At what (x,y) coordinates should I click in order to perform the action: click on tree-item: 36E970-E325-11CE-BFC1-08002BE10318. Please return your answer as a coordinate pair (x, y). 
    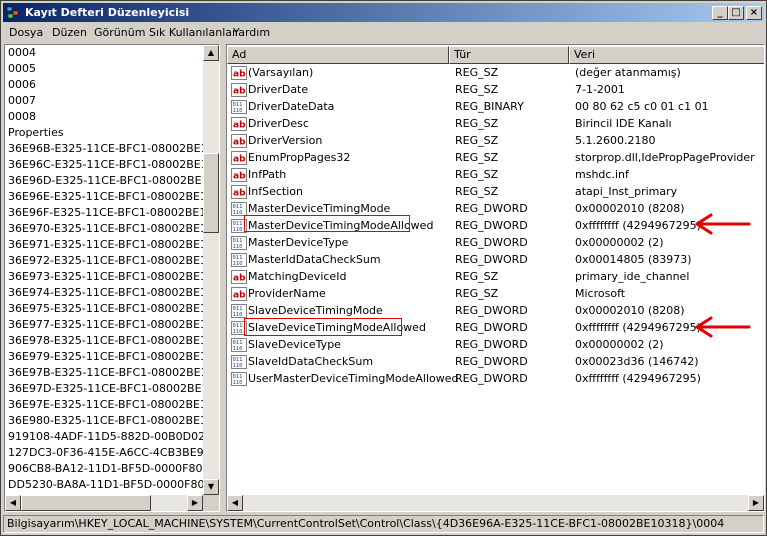
    Looking at the image, I should click on (113, 230).